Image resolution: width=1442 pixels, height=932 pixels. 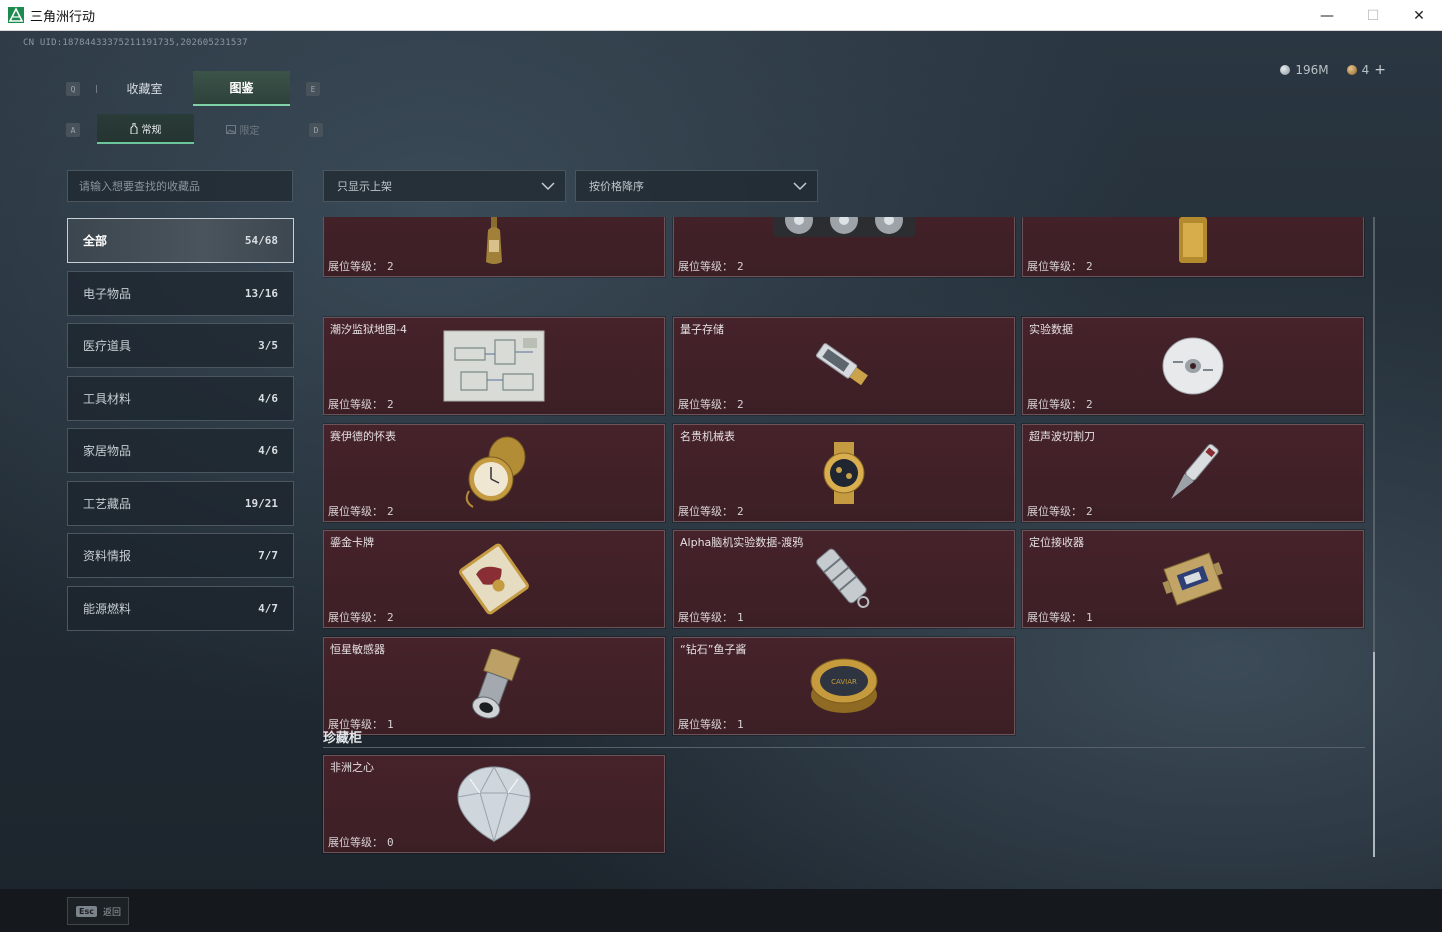 What do you see at coordinates (696, 186) in the screenshot?
I see `sort-dropdown: 按价格降序` at bounding box center [696, 186].